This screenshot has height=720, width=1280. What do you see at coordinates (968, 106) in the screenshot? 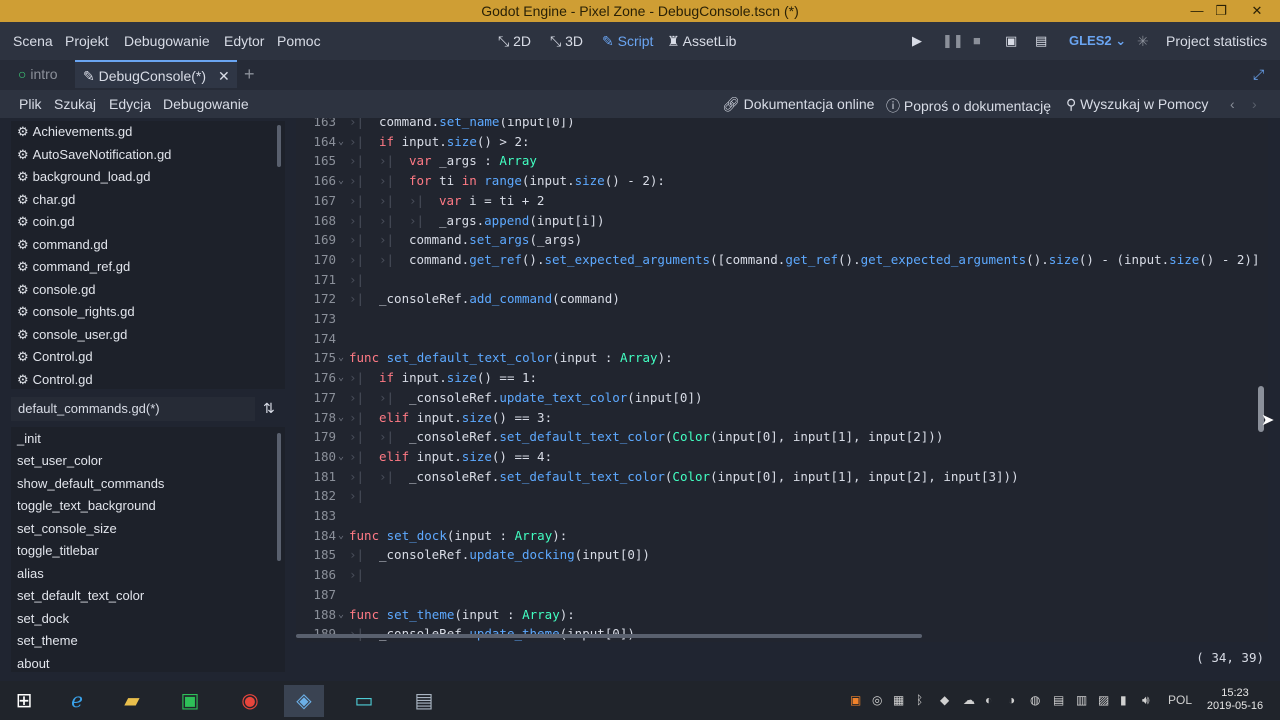
I see `request-docs-button: ⓘ Poproś o dokumentację` at bounding box center [968, 106].